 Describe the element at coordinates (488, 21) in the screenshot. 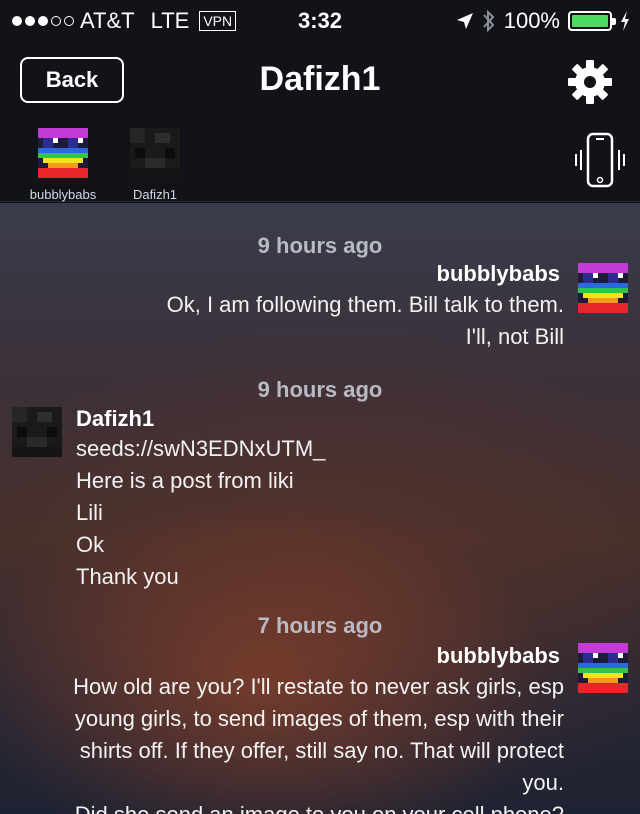

I see `bluetooth-icon` at that location.